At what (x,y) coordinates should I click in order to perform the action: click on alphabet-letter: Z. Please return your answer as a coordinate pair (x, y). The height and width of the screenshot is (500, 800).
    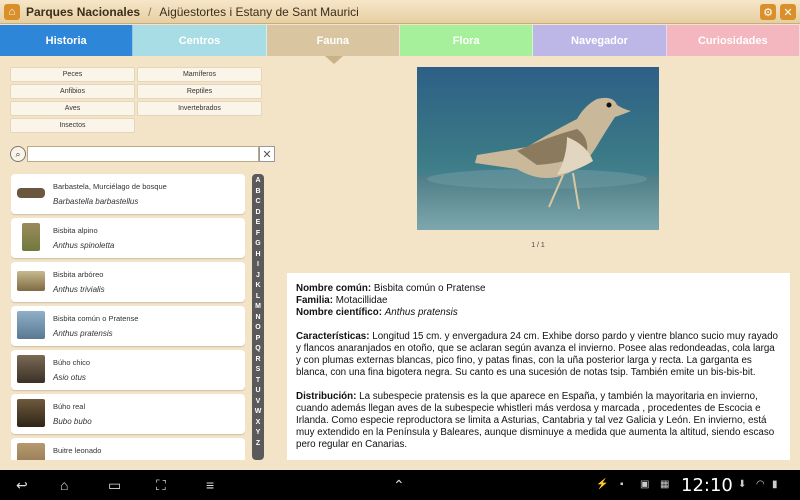
    Looking at the image, I should click on (258, 444).